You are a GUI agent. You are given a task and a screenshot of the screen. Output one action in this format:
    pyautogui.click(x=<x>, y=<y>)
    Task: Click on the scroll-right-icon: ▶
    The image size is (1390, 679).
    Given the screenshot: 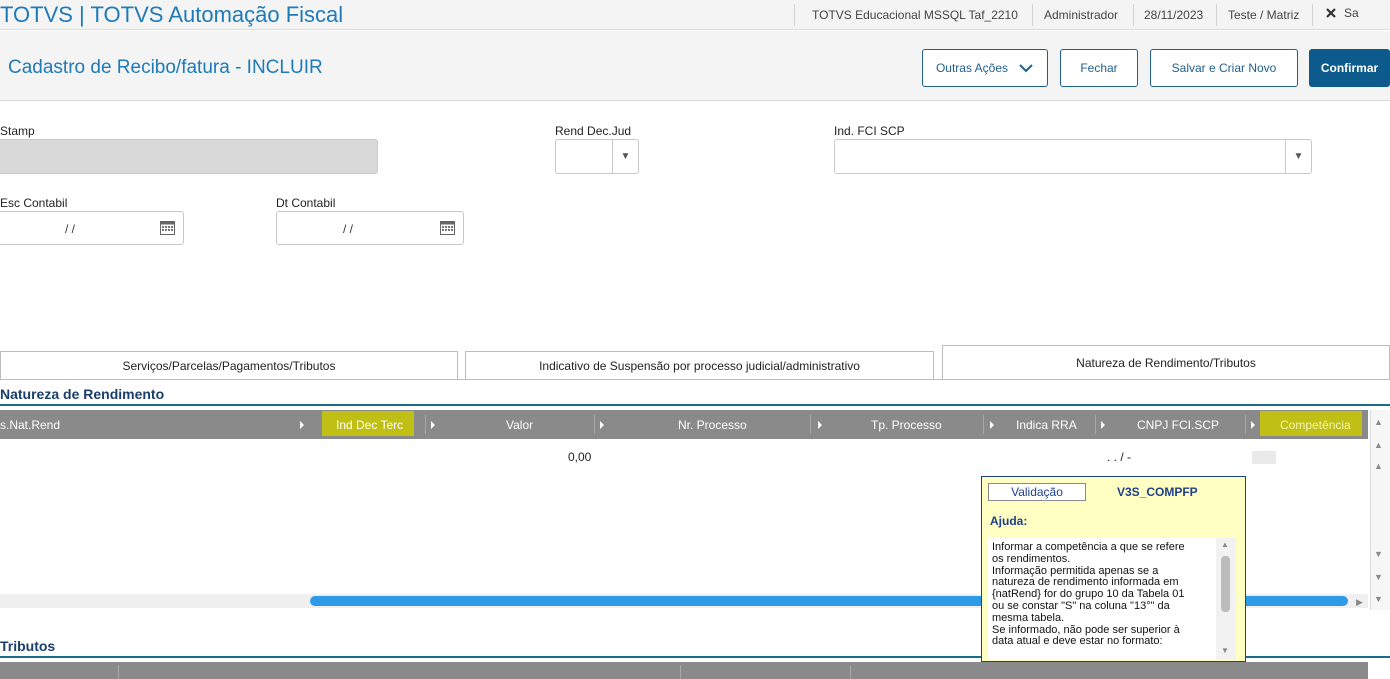 What is the action you would take?
    pyautogui.click(x=1359, y=602)
    